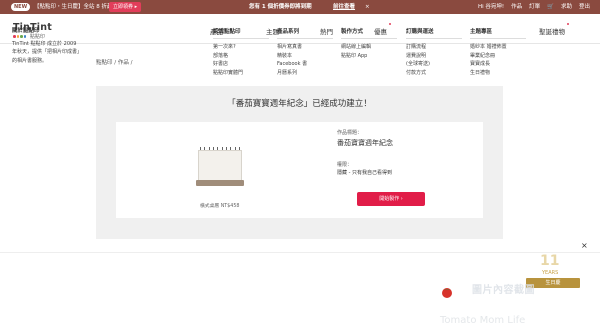 The width and height of the screenshot is (600, 333). Describe the element at coordinates (305, 73) in the screenshot. I see `footer-link: 月曆系列` at that location.